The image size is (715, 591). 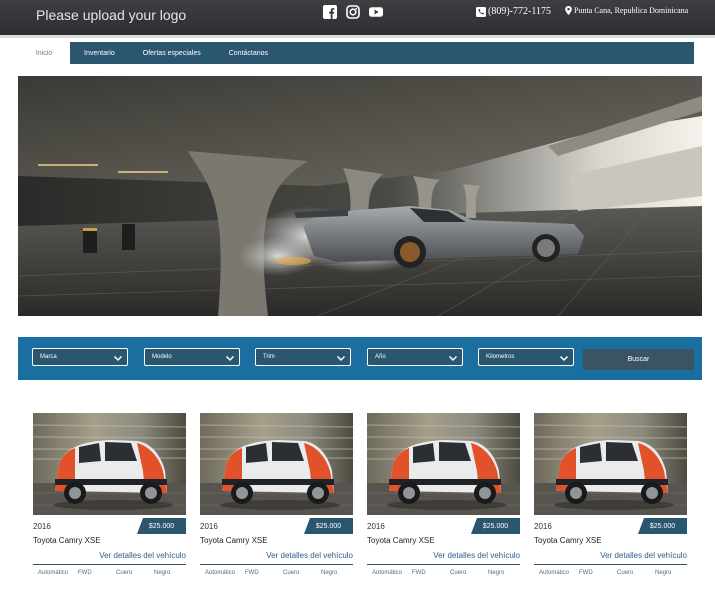 I want to click on phone-icon, so click(x=481, y=11).